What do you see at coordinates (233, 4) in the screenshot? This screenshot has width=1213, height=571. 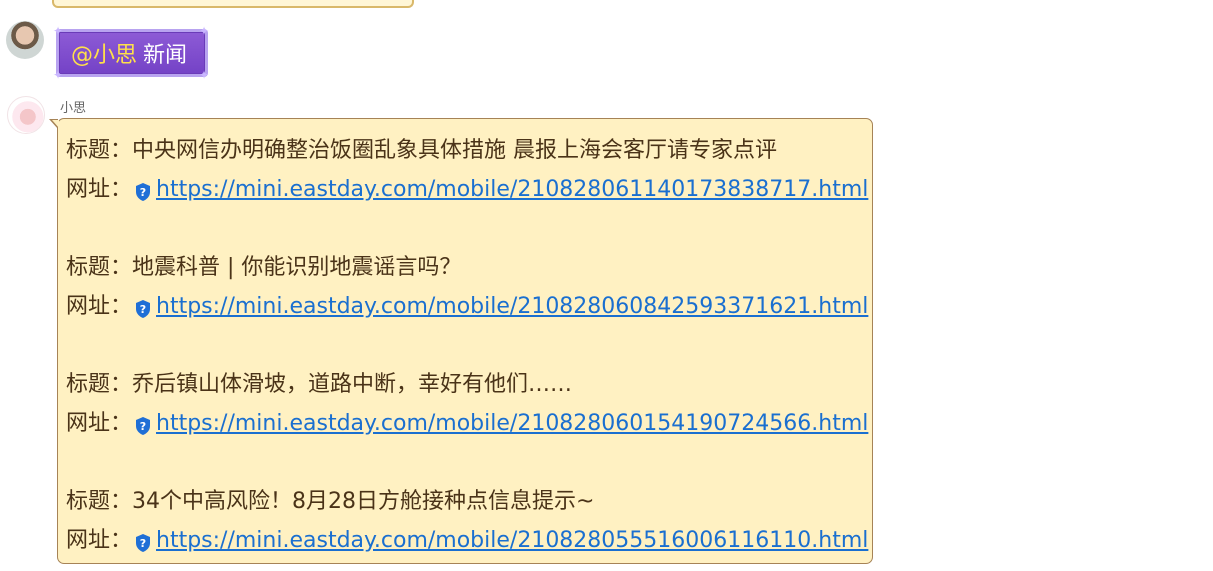 I see `previous-message-bubble` at bounding box center [233, 4].